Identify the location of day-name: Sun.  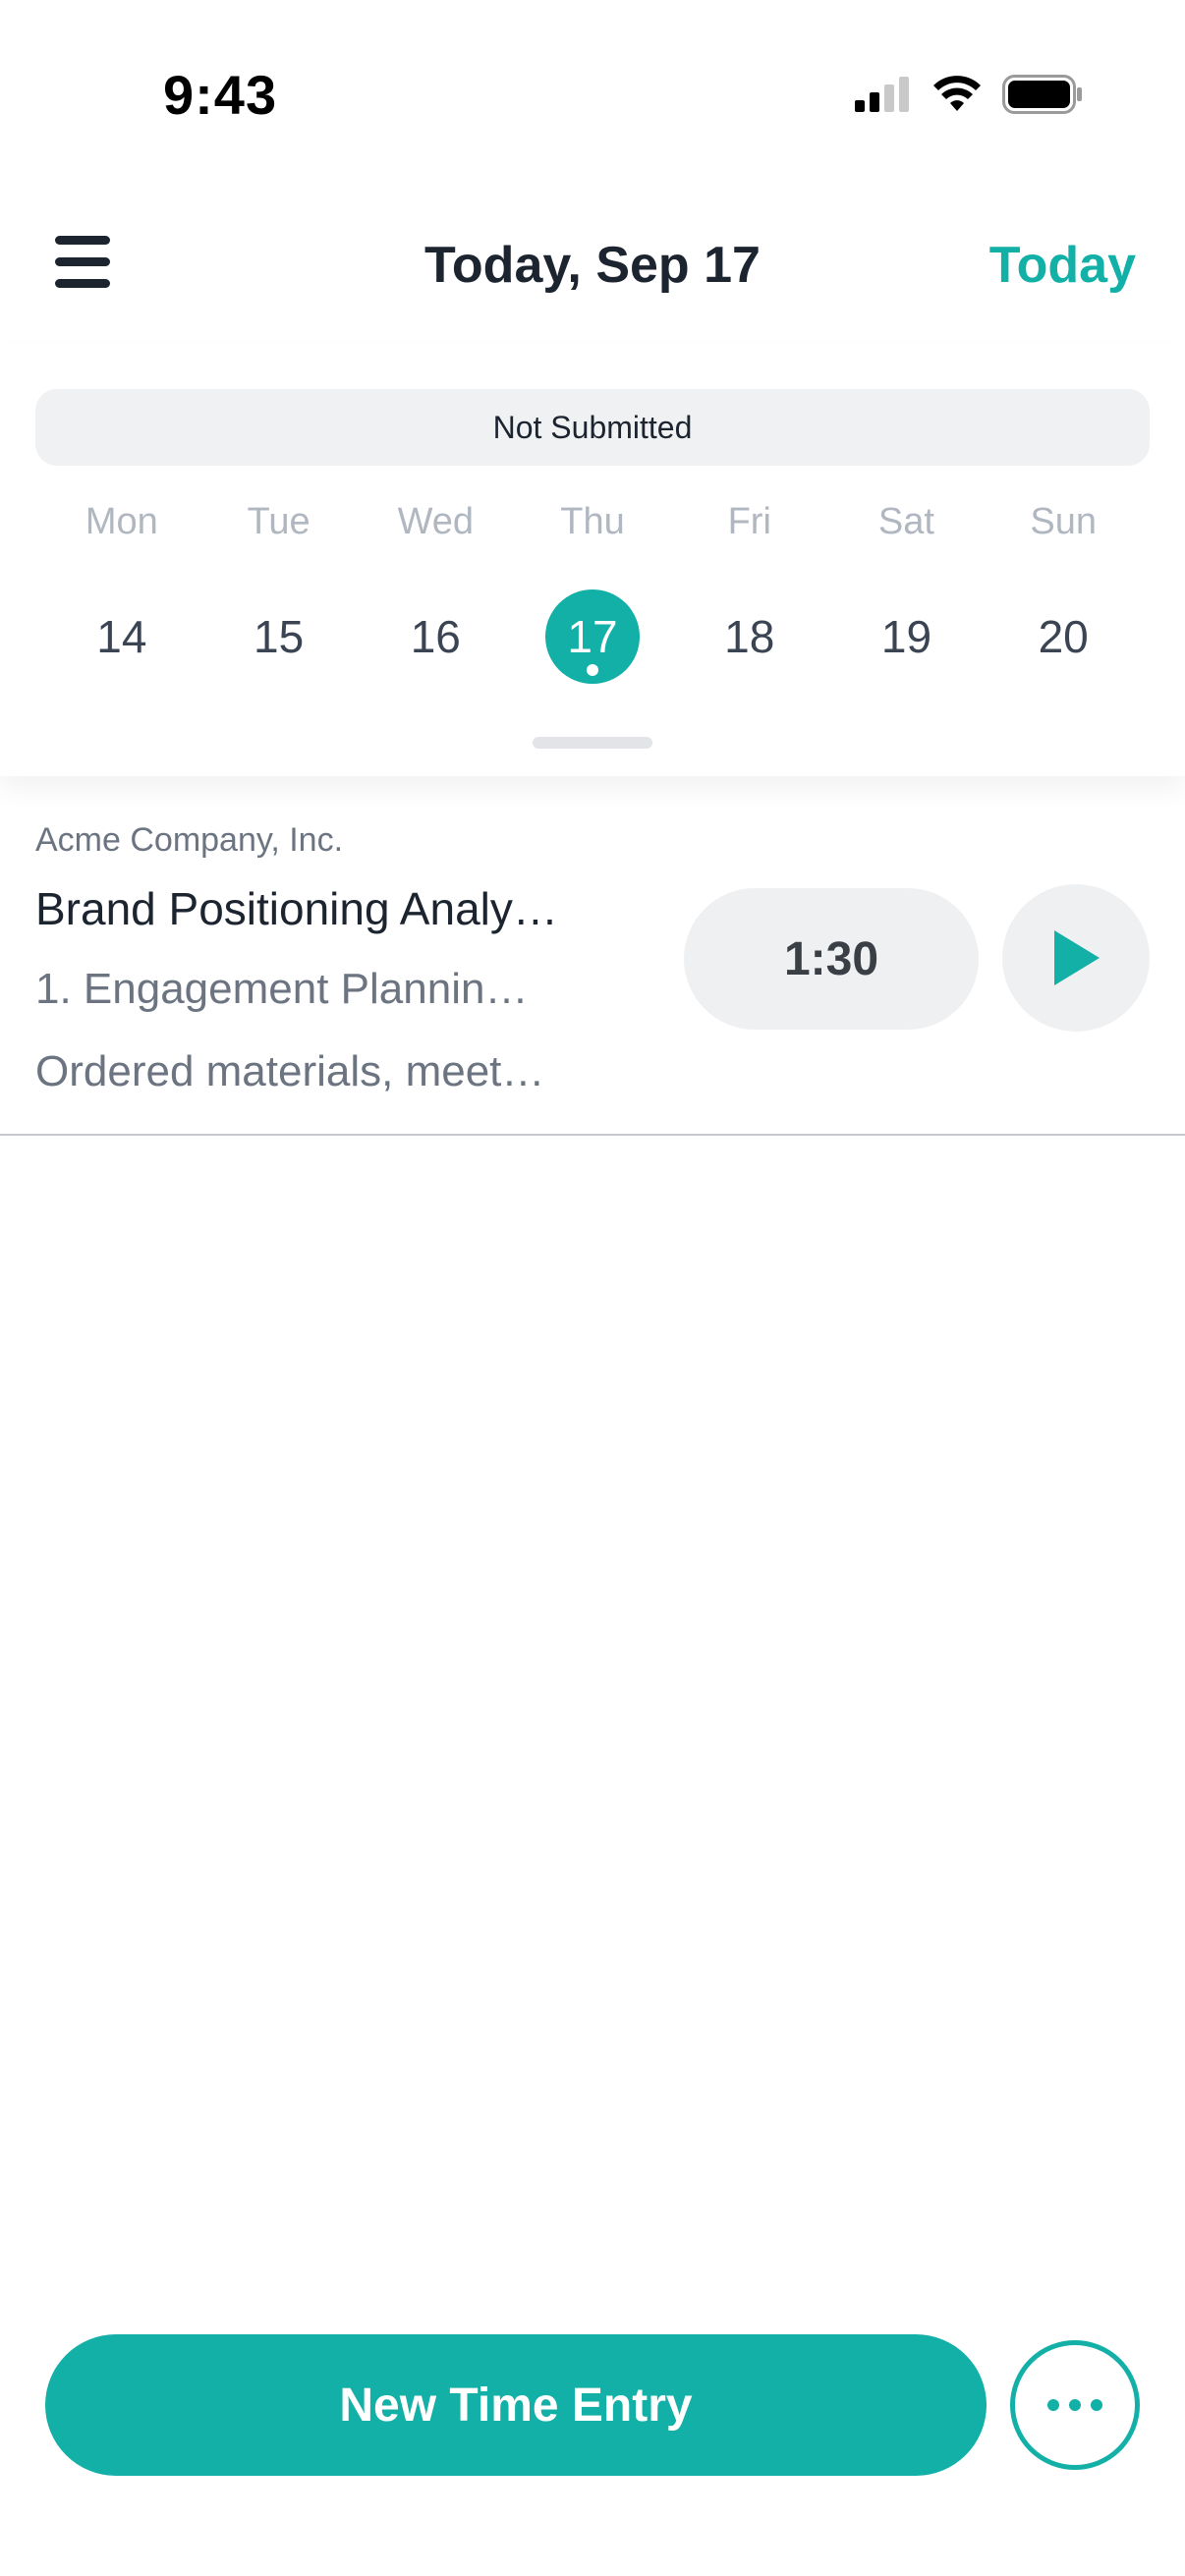
(1064, 521).